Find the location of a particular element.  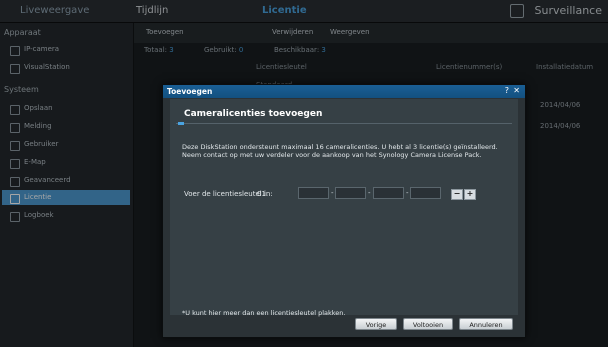

finish-button: Voltooien is located at coordinates (428, 324).